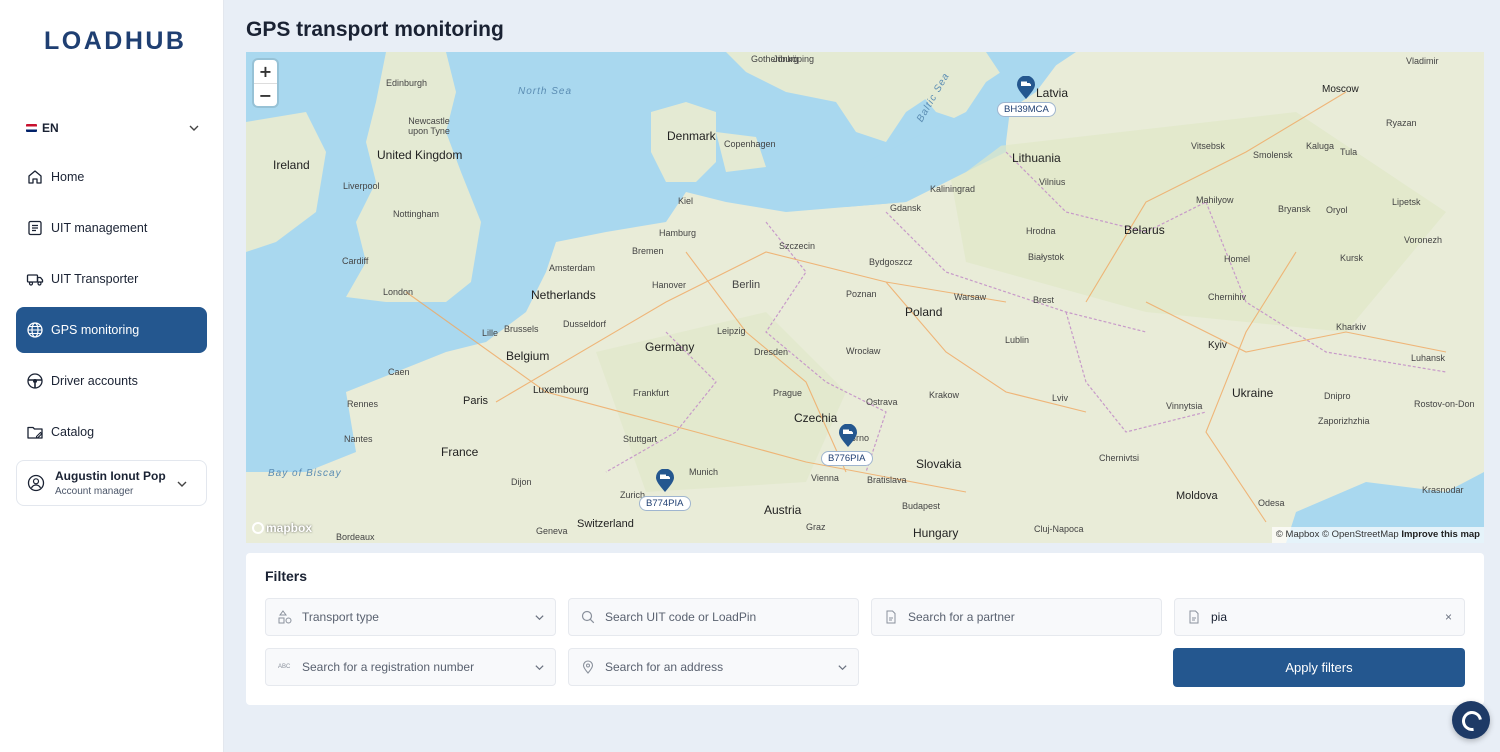  What do you see at coordinates (1422, 61) in the screenshot?
I see `map-city-label: Vladimir` at bounding box center [1422, 61].